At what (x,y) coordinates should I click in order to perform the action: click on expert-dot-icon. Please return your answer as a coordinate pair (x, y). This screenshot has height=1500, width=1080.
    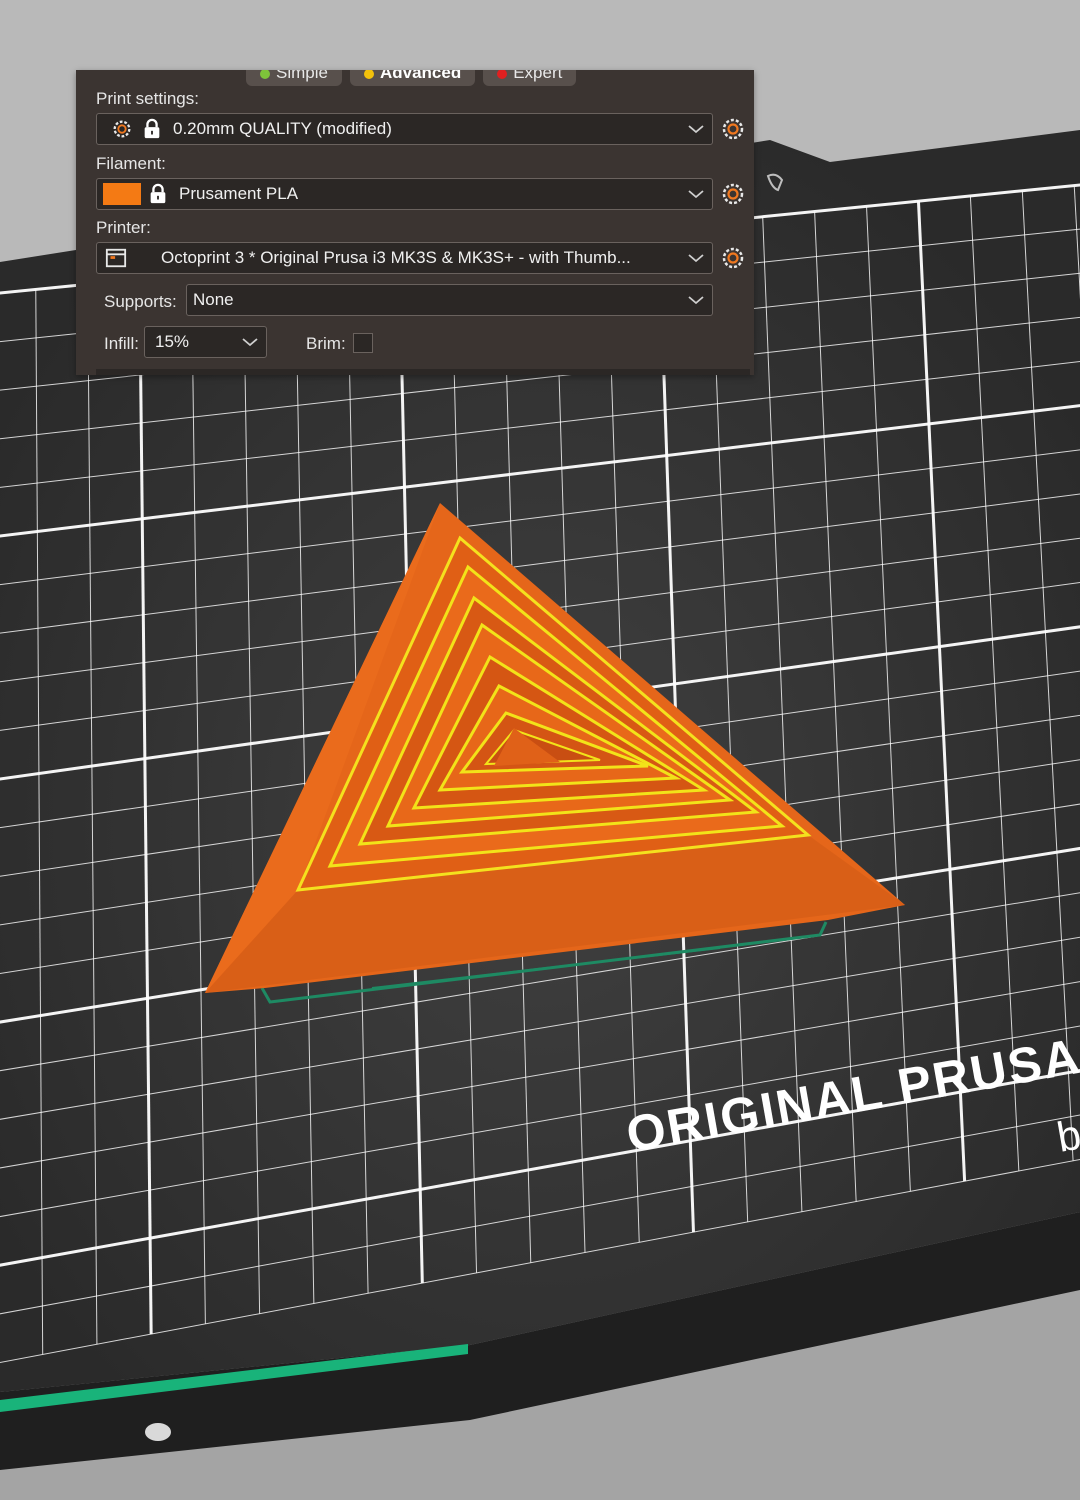
    Looking at the image, I should click on (502, 74).